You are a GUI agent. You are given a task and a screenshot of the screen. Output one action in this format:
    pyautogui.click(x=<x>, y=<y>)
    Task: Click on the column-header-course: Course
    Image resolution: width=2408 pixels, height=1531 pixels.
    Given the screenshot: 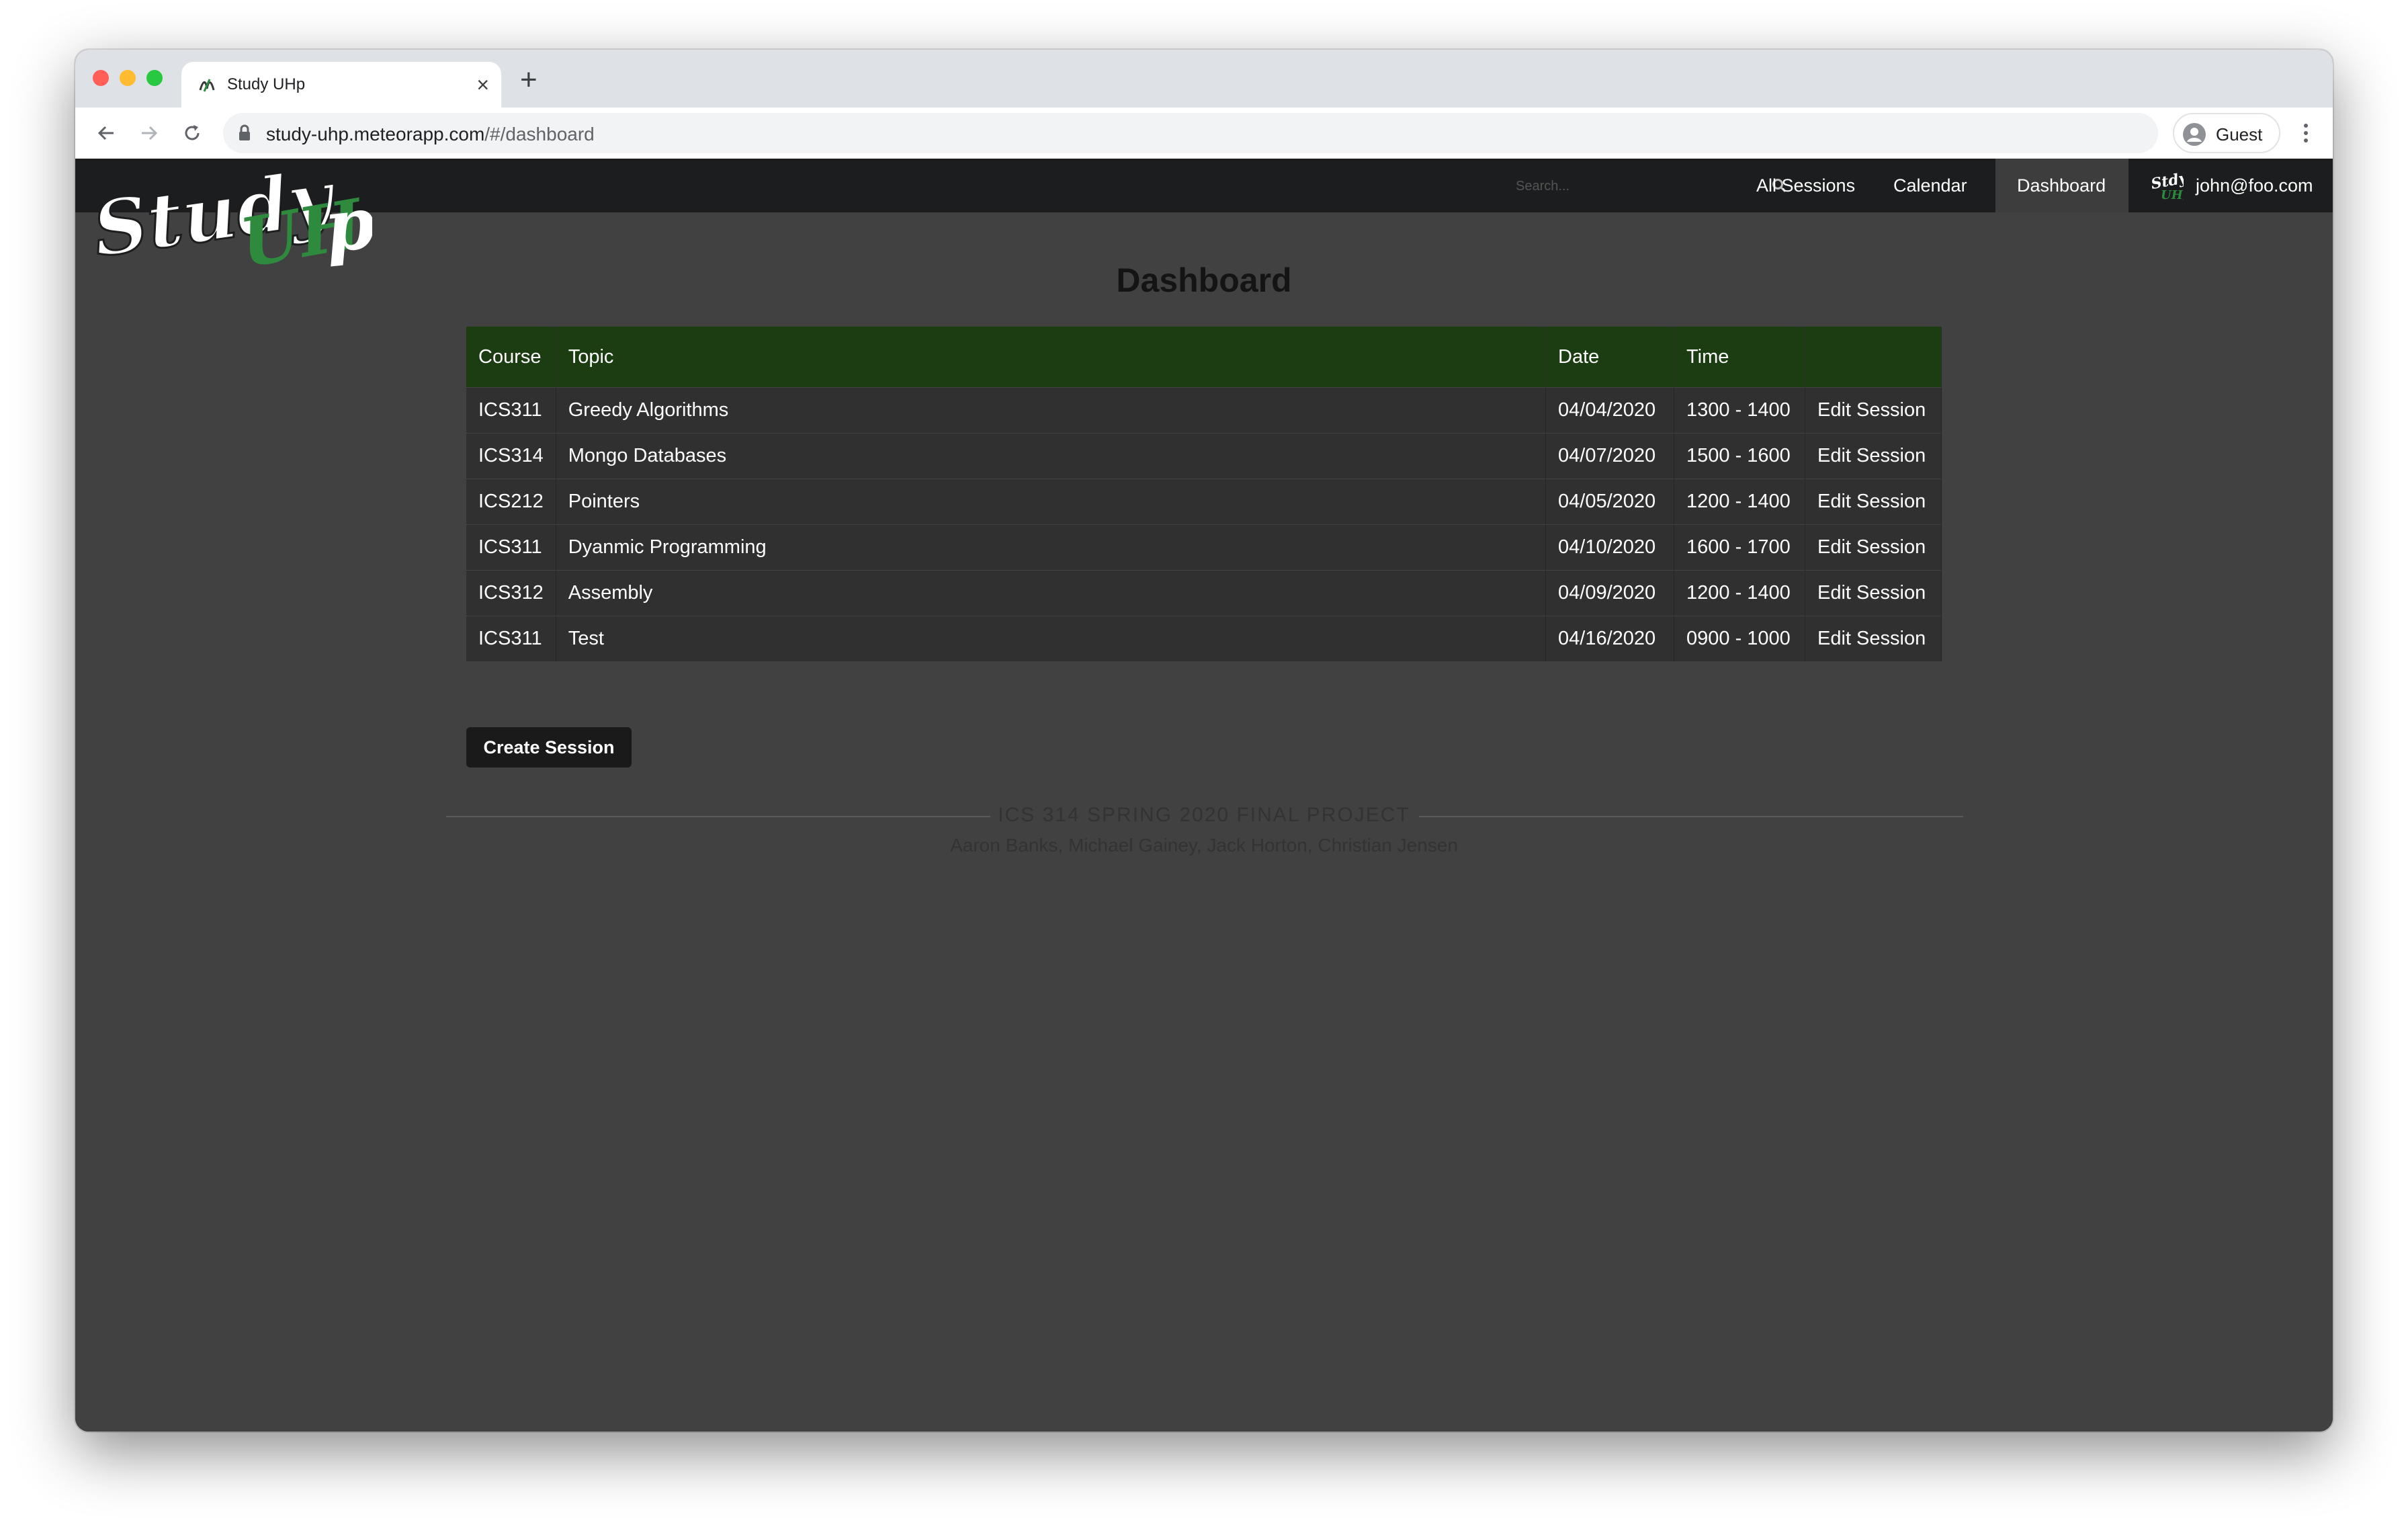 What is the action you would take?
    pyautogui.click(x=511, y=357)
    